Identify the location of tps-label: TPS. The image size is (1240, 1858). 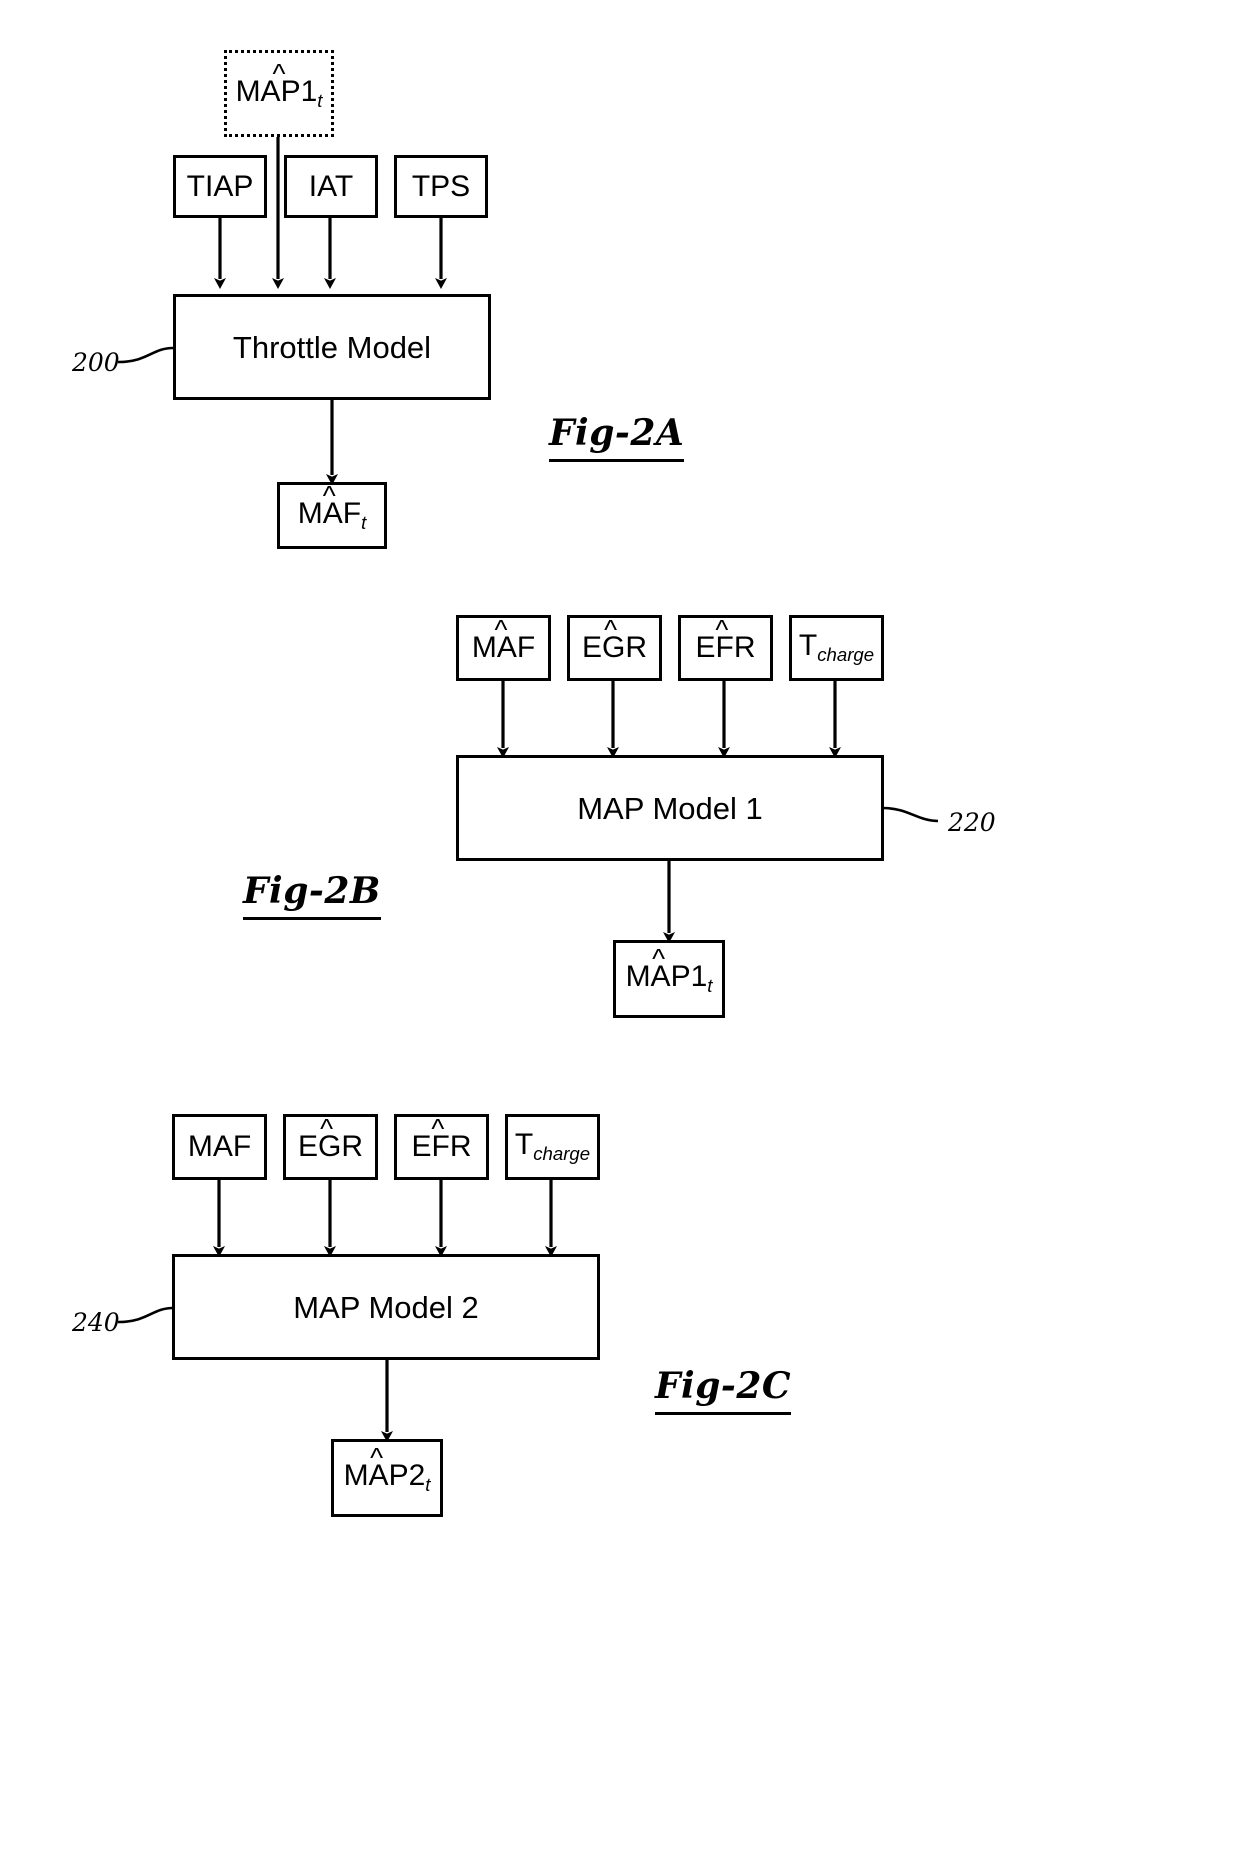
(441, 186).